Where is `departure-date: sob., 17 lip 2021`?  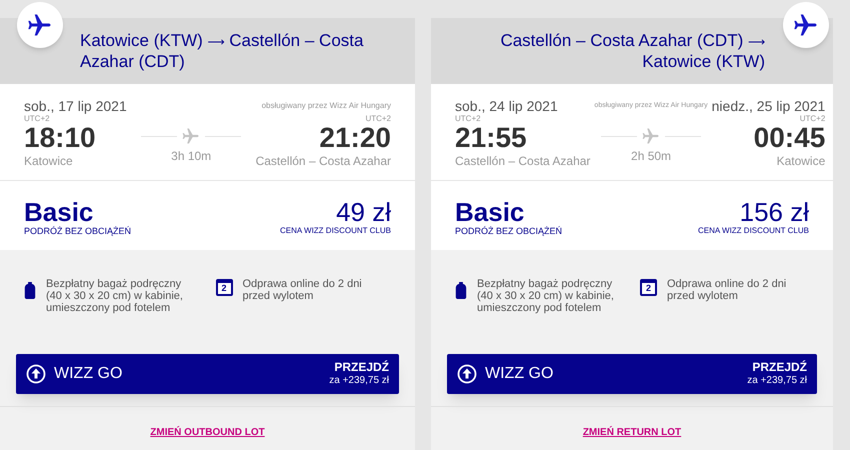 departure-date: sob., 17 lip 2021 is located at coordinates (75, 106).